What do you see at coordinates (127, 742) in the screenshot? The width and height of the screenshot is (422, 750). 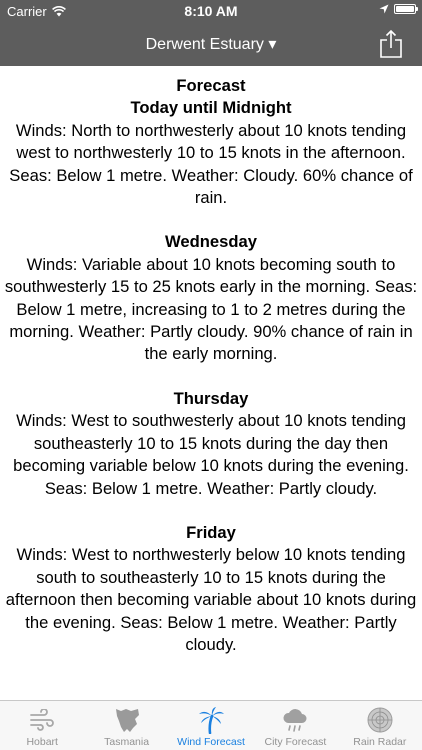 I see `tab-label: Tasmania` at bounding box center [127, 742].